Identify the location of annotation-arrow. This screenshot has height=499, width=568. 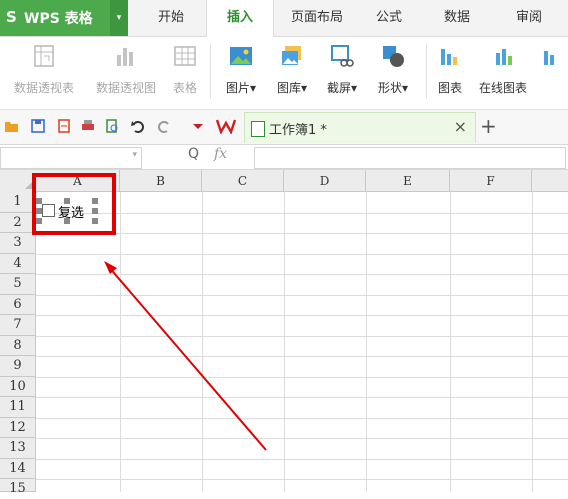
(185, 356).